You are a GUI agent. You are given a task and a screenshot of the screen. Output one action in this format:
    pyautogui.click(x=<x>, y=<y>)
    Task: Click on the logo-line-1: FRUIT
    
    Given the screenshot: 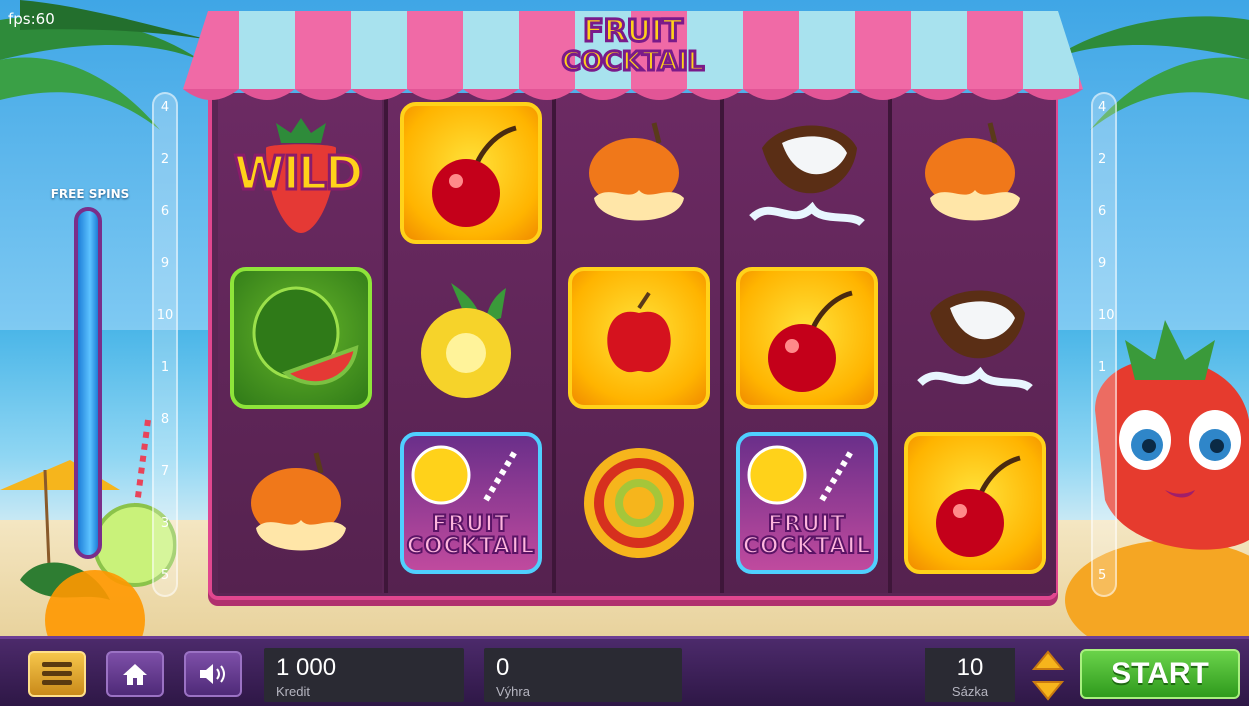 What is the action you would take?
    pyautogui.click(x=633, y=31)
    